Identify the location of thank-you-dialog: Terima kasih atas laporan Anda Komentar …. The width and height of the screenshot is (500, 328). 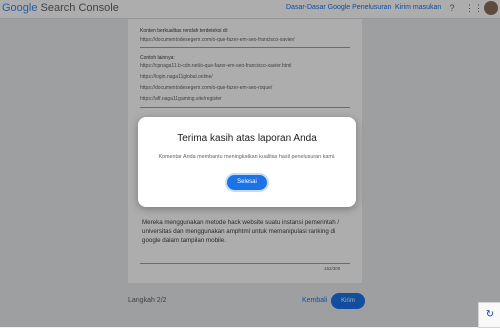
(247, 162).